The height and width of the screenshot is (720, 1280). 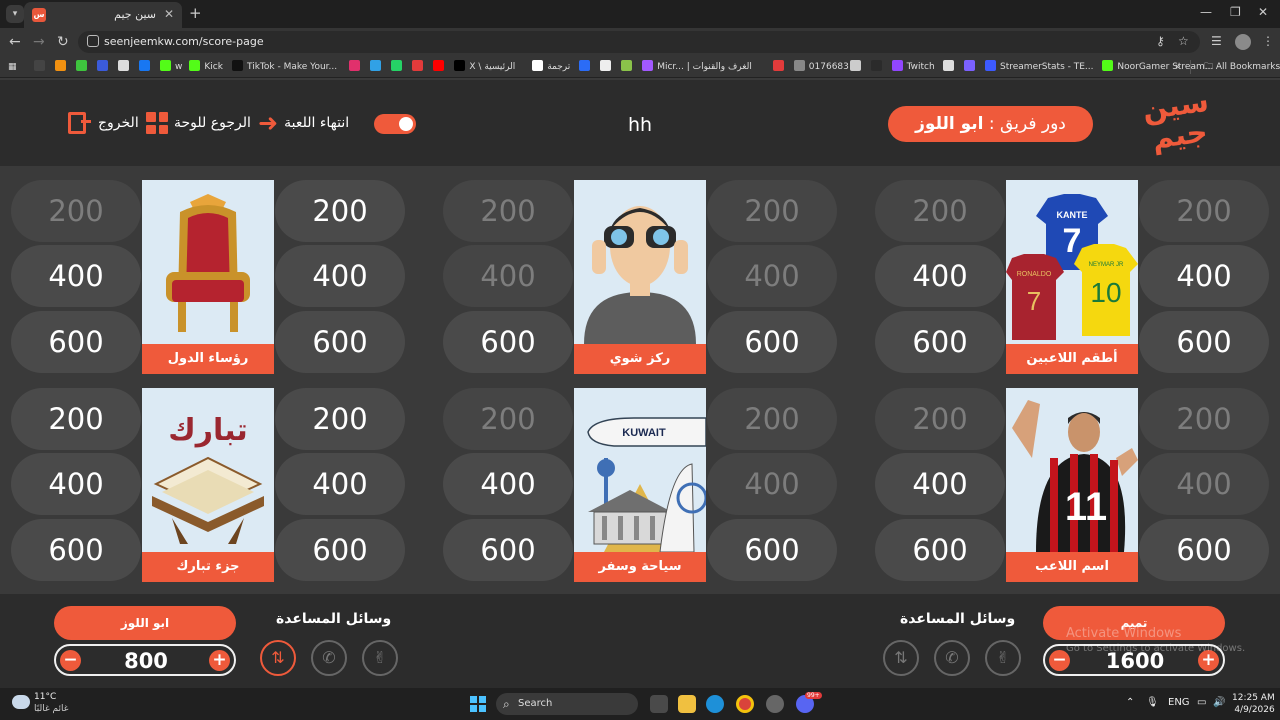 What do you see at coordinates (1179, 702) in the screenshot?
I see `language-indicator: ENG` at bounding box center [1179, 702].